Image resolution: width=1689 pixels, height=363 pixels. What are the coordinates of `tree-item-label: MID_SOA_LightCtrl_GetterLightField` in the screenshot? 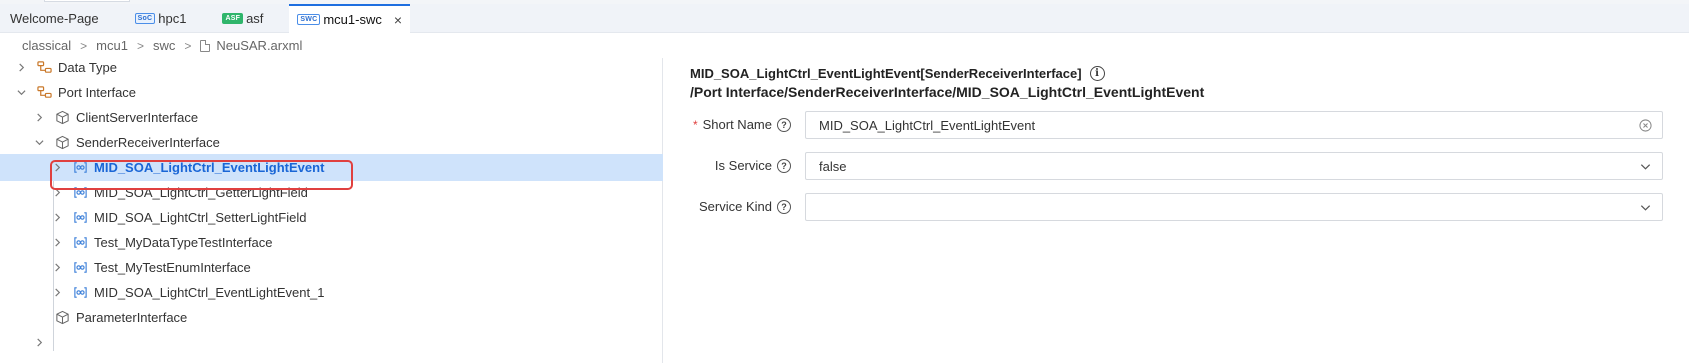 It's located at (201, 192).